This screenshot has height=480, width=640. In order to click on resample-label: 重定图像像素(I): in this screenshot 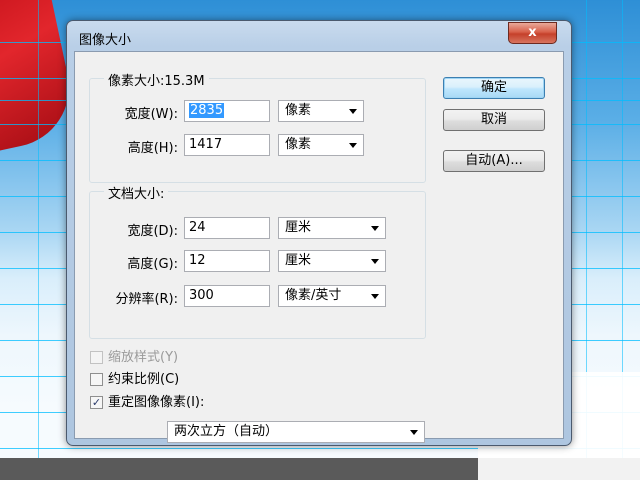, I will do `click(156, 402)`.